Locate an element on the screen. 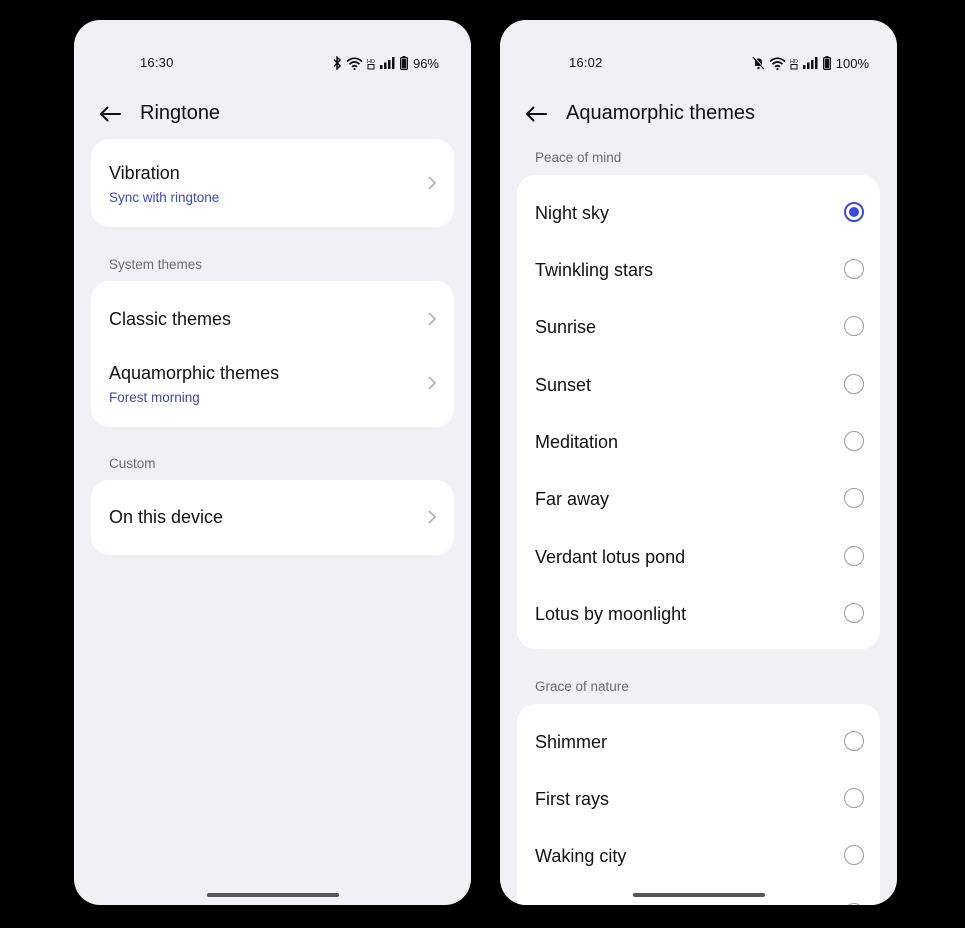 The height and width of the screenshot is (928, 965). page-title: Aquamorphic themes is located at coordinates (660, 113).